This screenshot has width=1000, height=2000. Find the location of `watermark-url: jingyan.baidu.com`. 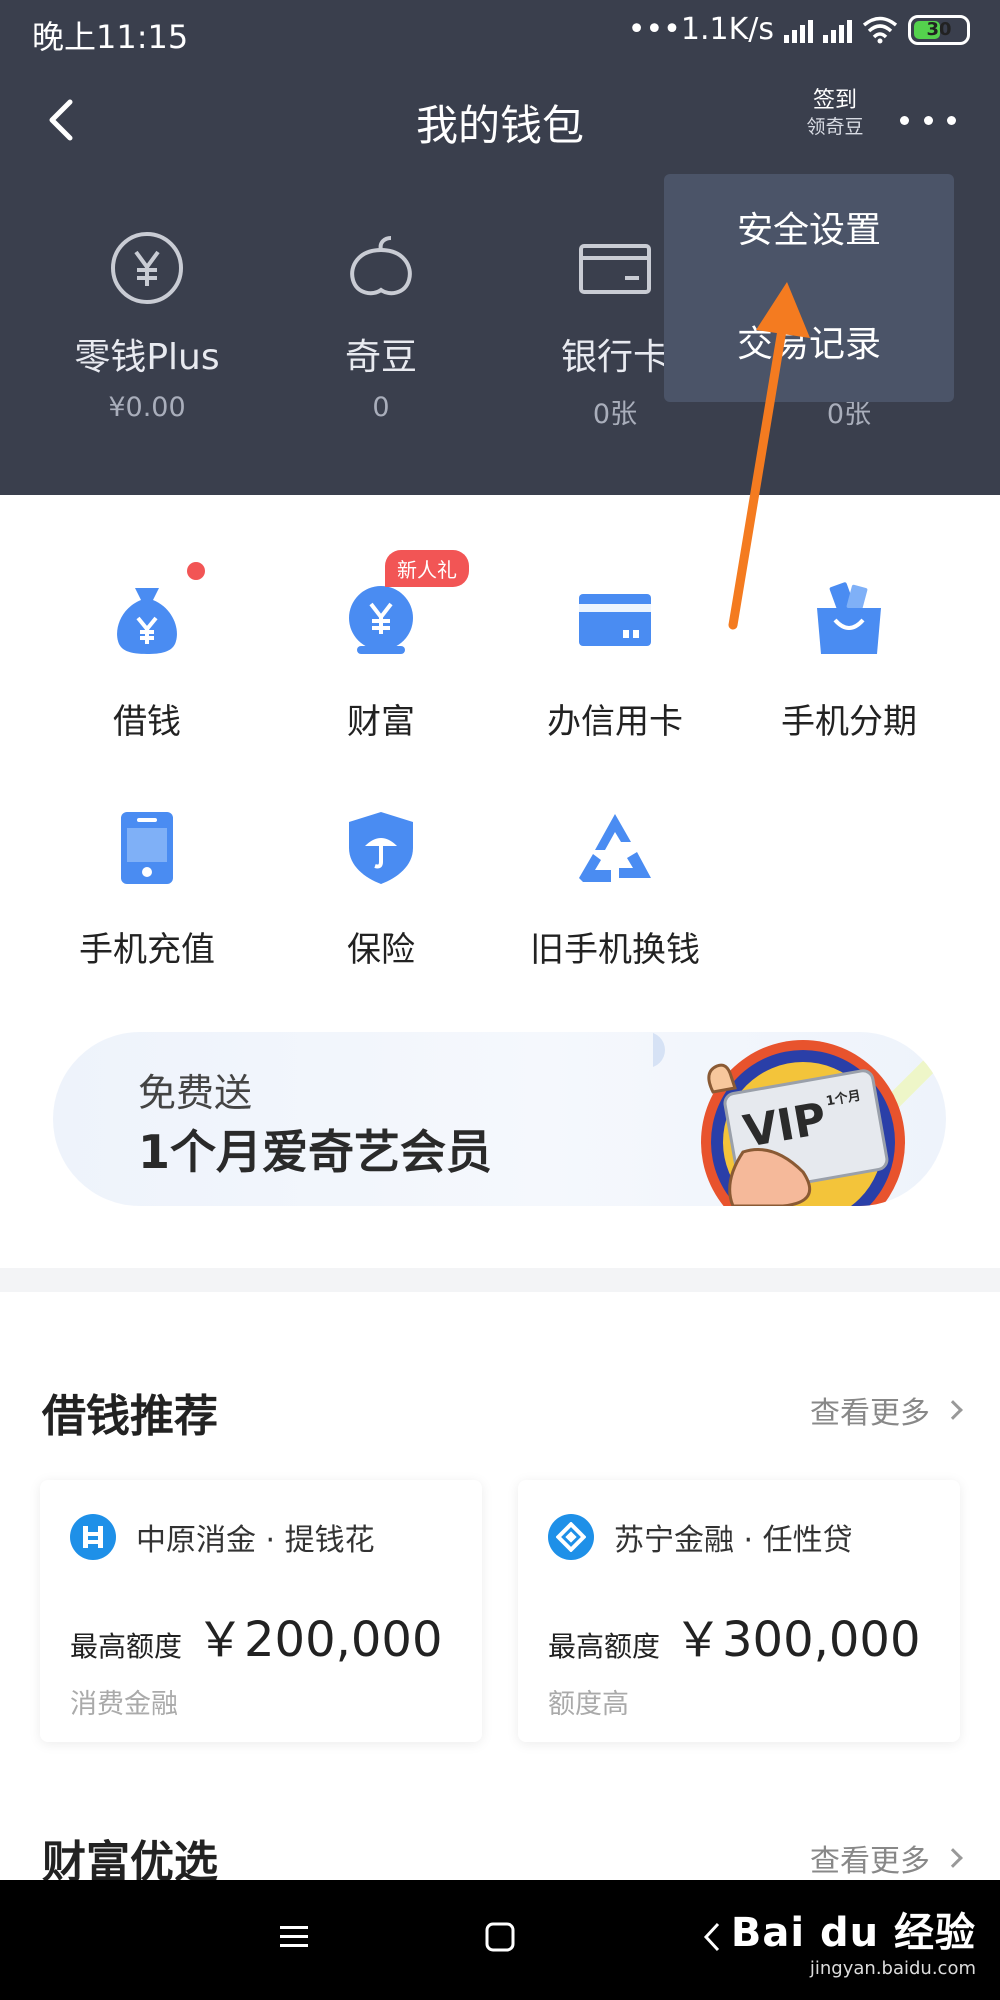

watermark-url: jingyan.baidu.com is located at coordinates (892, 1968).